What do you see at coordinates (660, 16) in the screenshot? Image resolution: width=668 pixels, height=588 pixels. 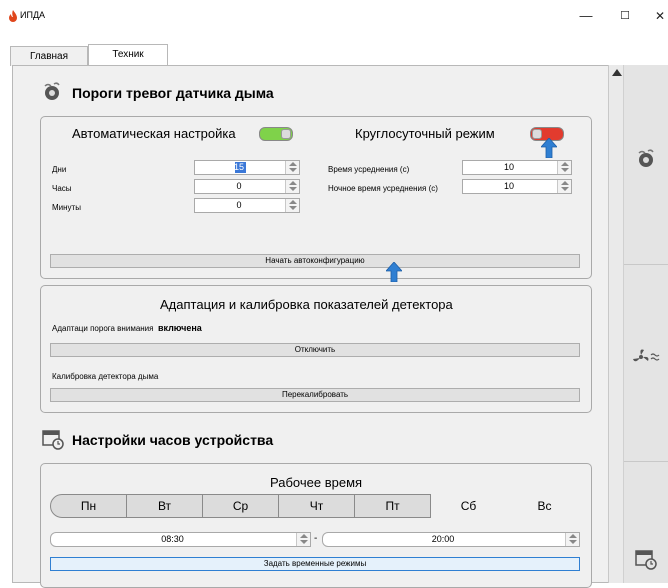 I see `close-button: ✕` at bounding box center [660, 16].